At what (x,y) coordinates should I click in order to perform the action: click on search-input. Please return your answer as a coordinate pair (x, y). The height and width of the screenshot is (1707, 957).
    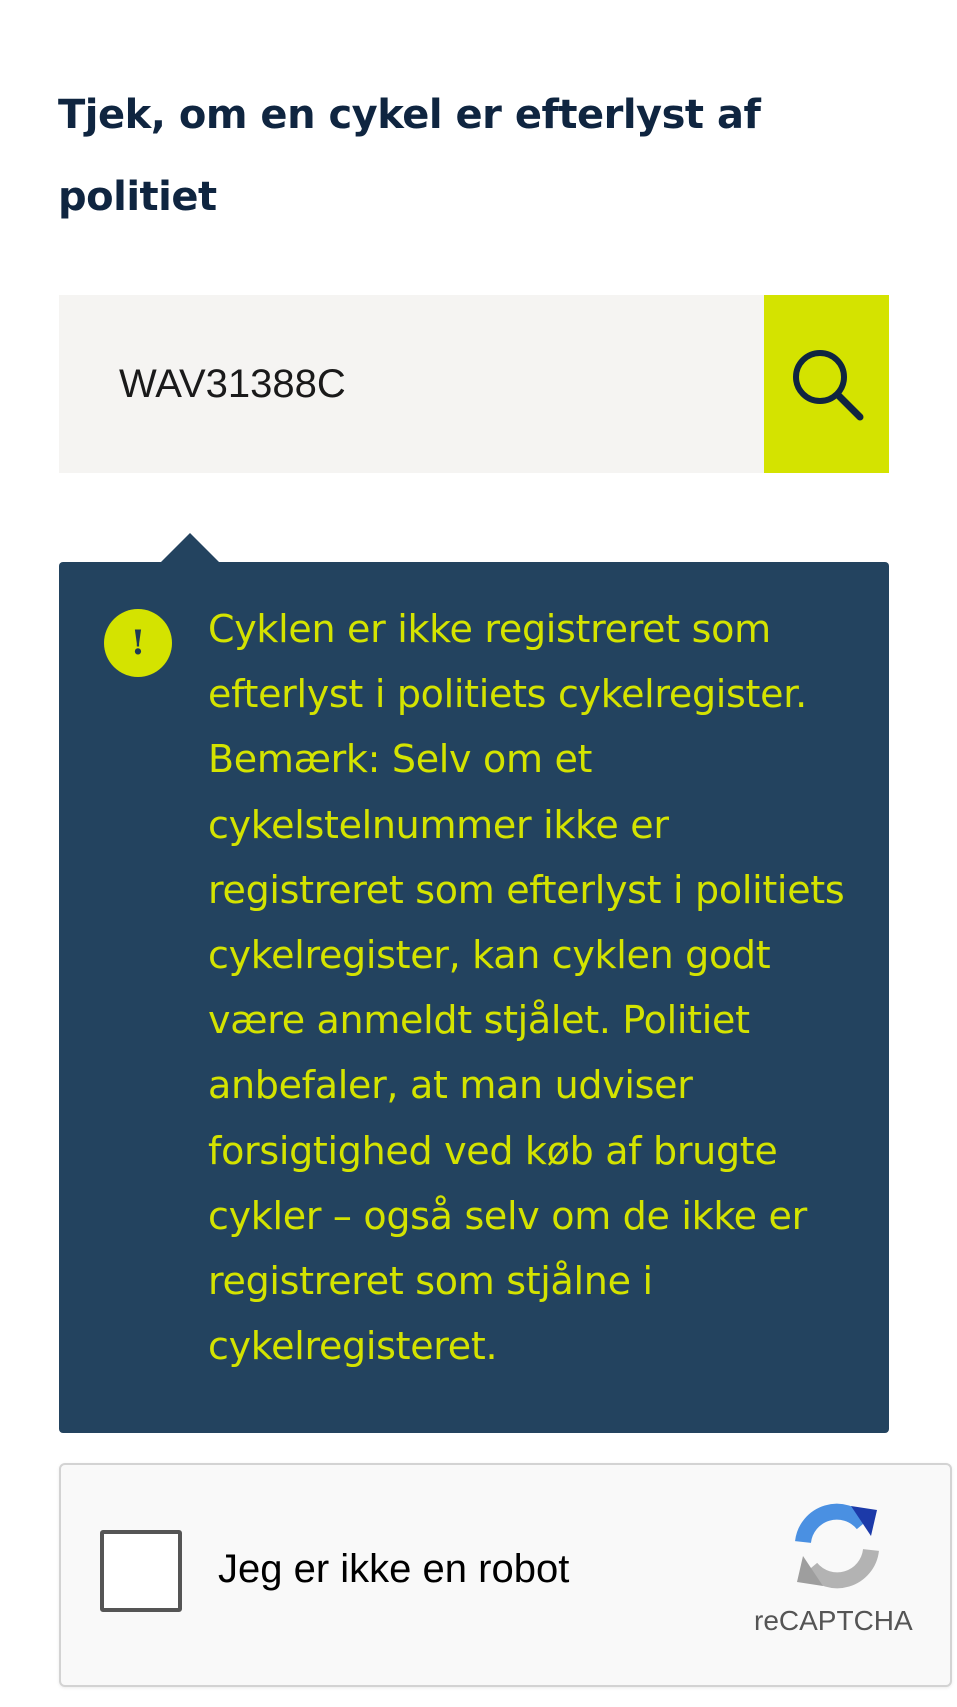
    Looking at the image, I should click on (411, 384).